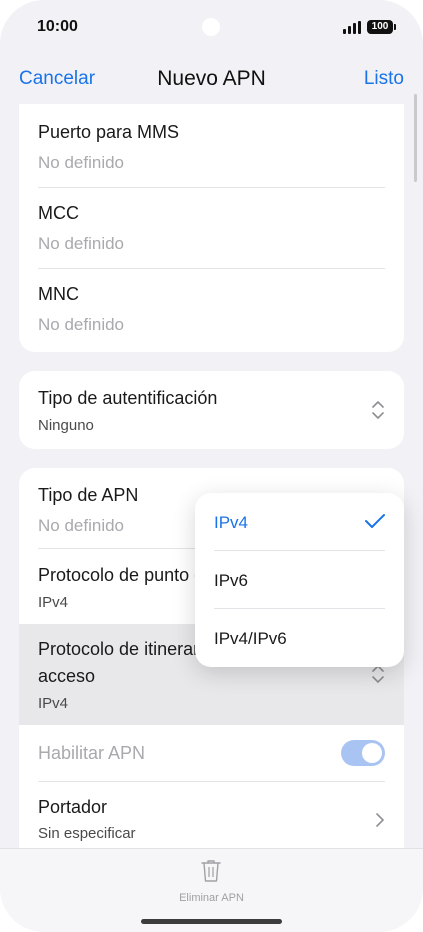 This screenshot has width=423, height=932. What do you see at coordinates (211, 145) in the screenshot?
I see `mms-port-row: Puerto para MMS No definido` at bounding box center [211, 145].